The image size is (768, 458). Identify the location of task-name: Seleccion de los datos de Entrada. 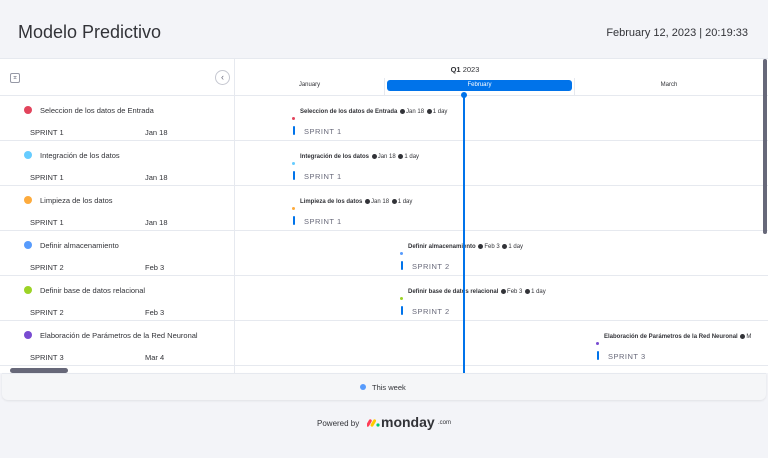
(97, 110).